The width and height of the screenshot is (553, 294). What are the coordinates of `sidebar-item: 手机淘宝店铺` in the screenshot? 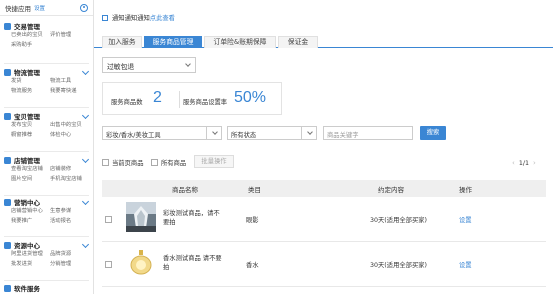 It's located at (70, 179).